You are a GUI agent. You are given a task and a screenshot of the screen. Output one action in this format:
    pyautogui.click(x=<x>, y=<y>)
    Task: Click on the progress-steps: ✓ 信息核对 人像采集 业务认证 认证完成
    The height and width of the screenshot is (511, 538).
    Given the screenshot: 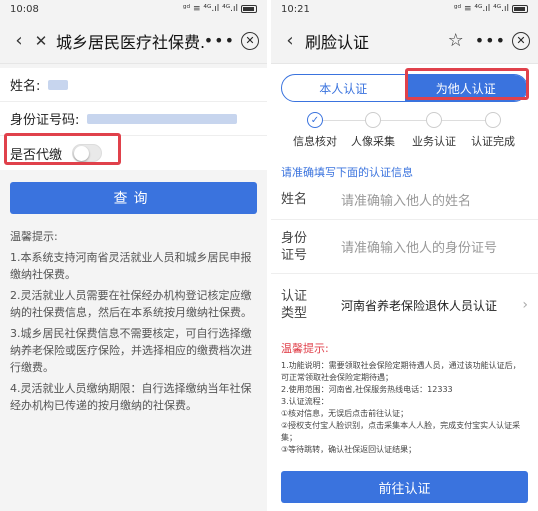 What is the action you would take?
    pyautogui.click(x=404, y=133)
    